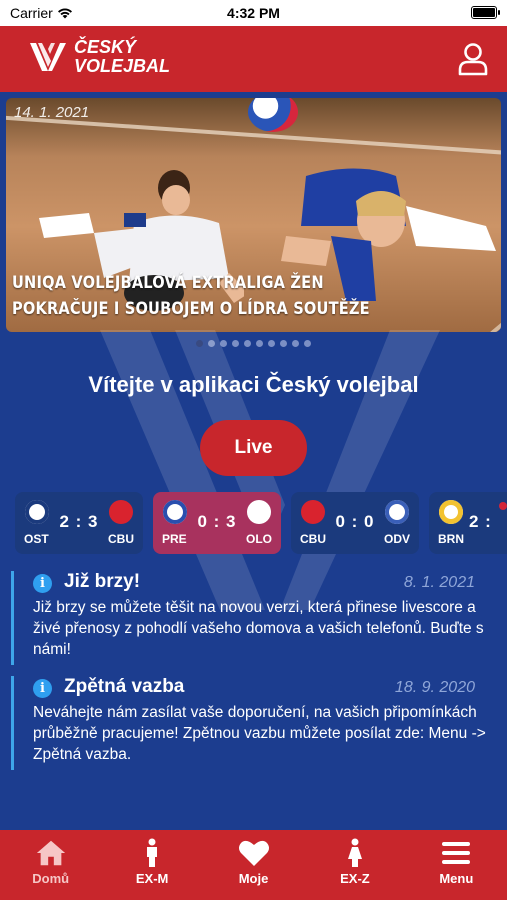 The height and width of the screenshot is (900, 507). What do you see at coordinates (48, 57) in the screenshot?
I see `volleyball-v-logo-icon` at bounding box center [48, 57].